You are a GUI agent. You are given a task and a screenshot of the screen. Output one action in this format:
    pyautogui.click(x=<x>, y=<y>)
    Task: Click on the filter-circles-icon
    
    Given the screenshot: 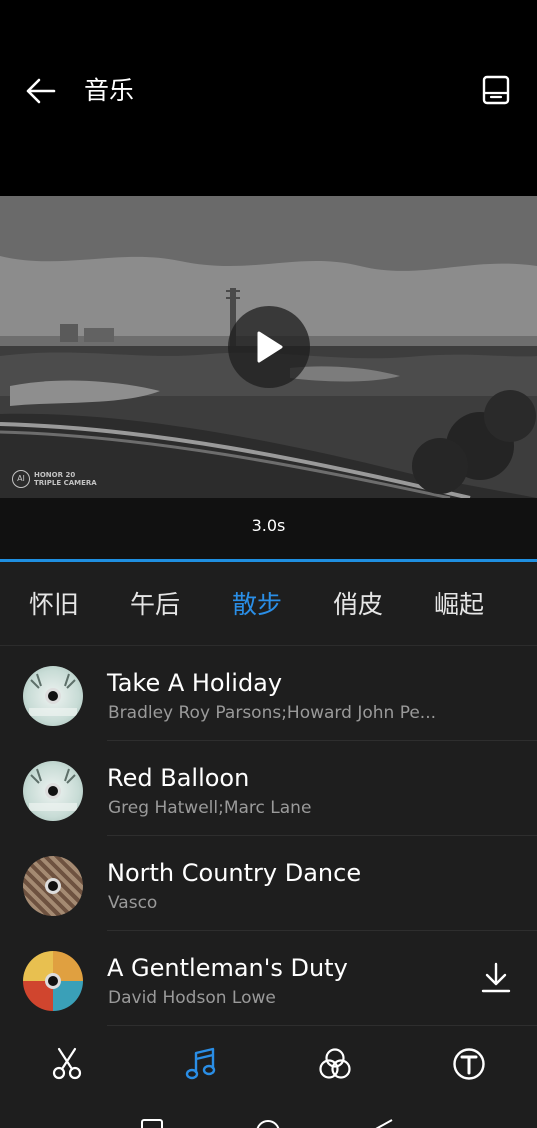 What is the action you would take?
    pyautogui.click(x=335, y=1063)
    